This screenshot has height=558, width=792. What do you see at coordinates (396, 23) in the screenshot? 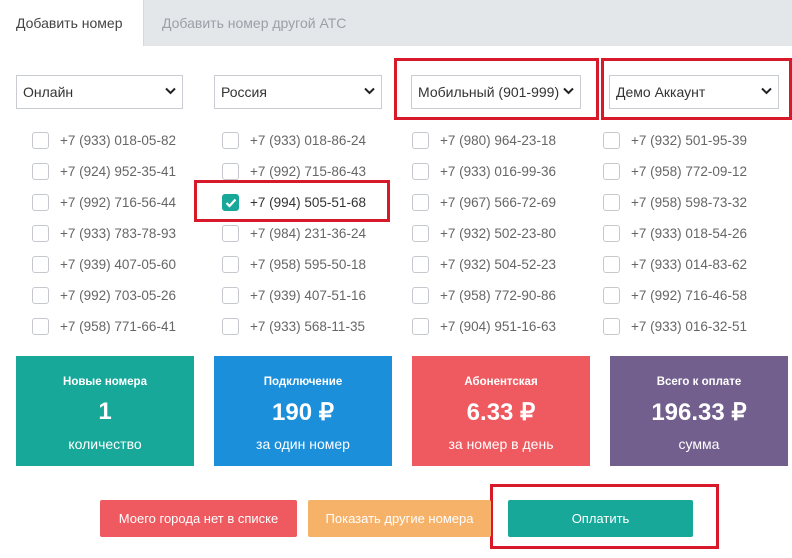
I see `tab-bar: Добавить номер Добавить номер другой АТС` at bounding box center [396, 23].